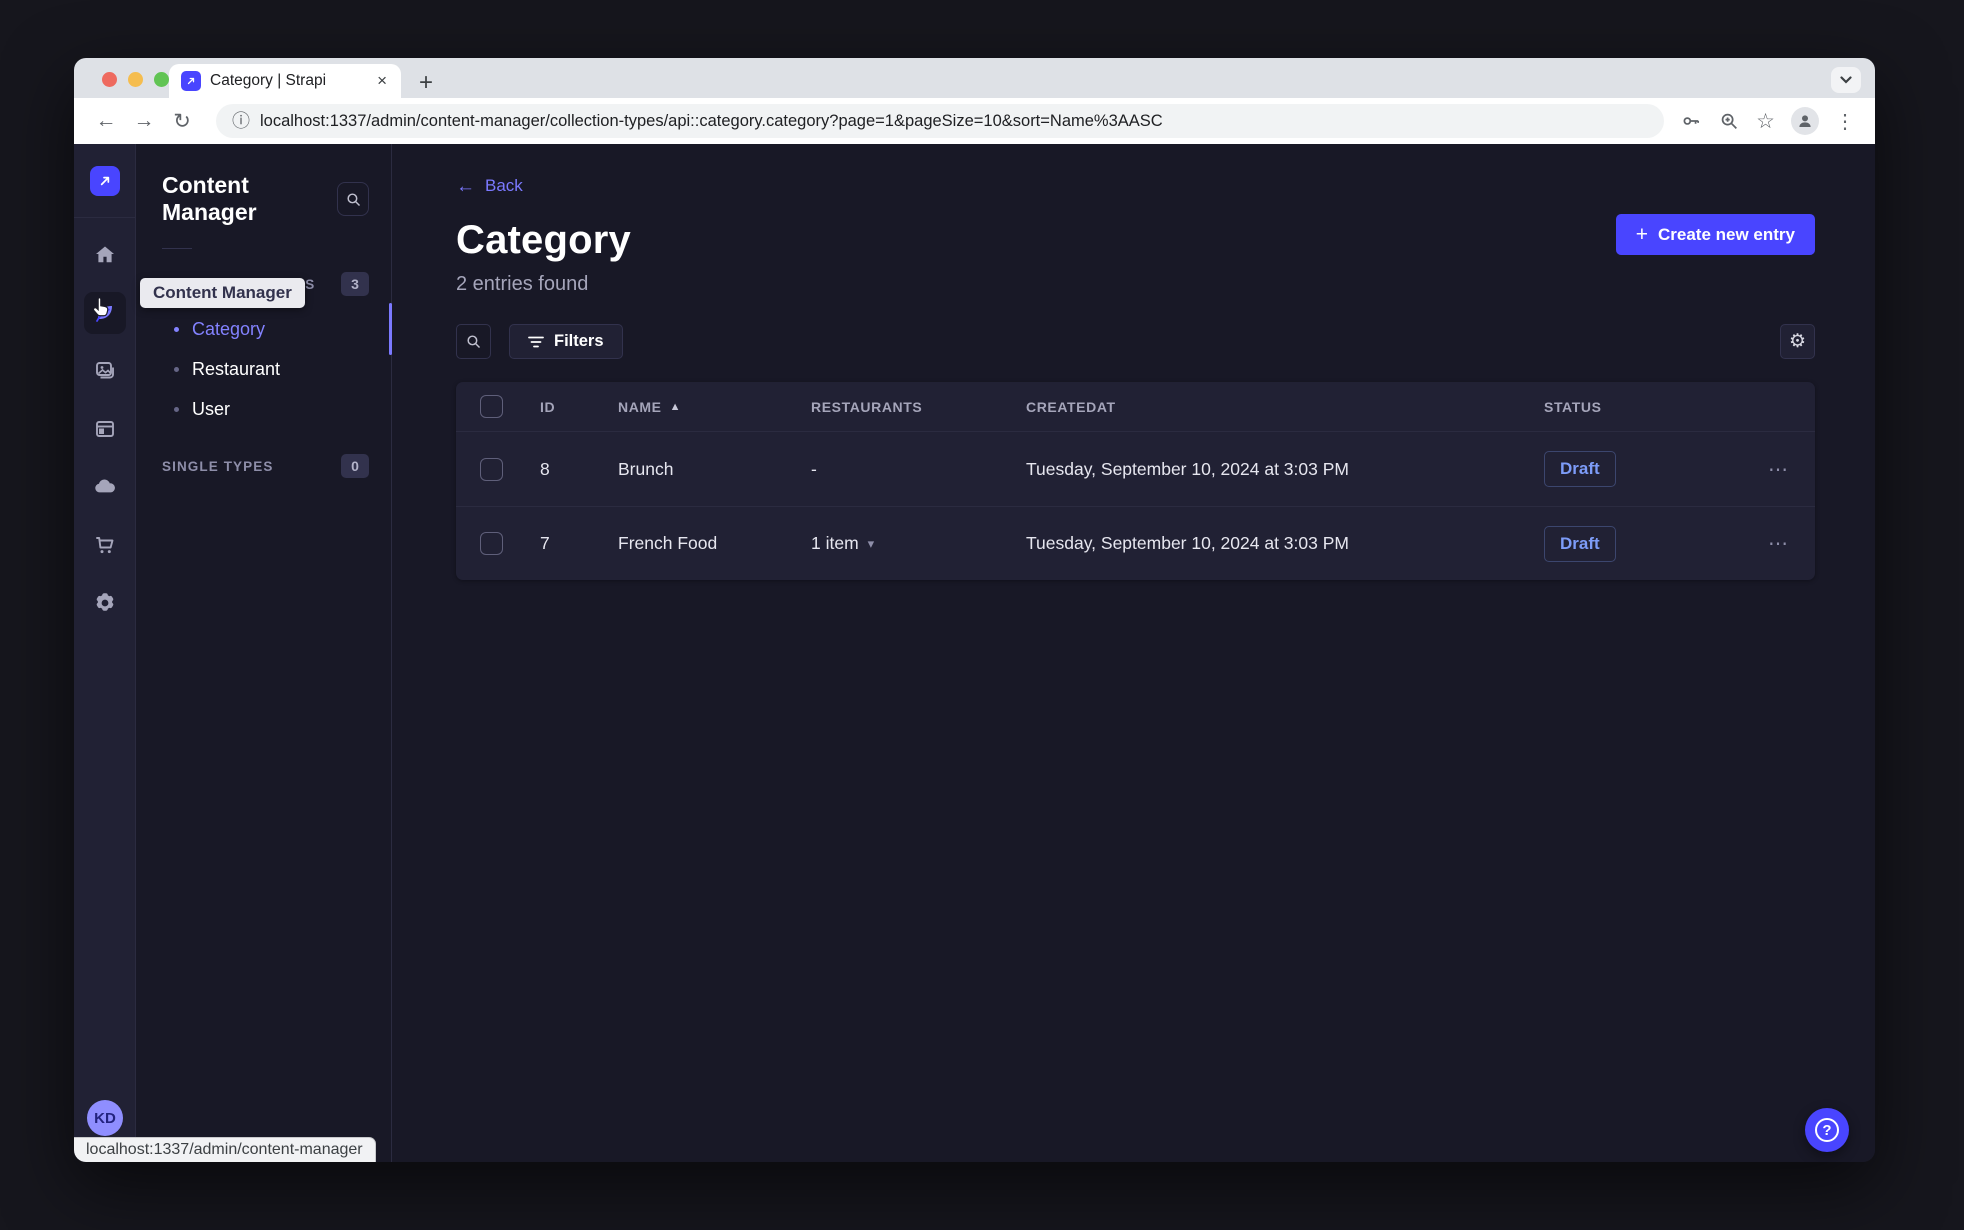 This screenshot has width=1964, height=1230. What do you see at coordinates (522, 284) in the screenshot?
I see `entries-count: 2 entries found` at bounding box center [522, 284].